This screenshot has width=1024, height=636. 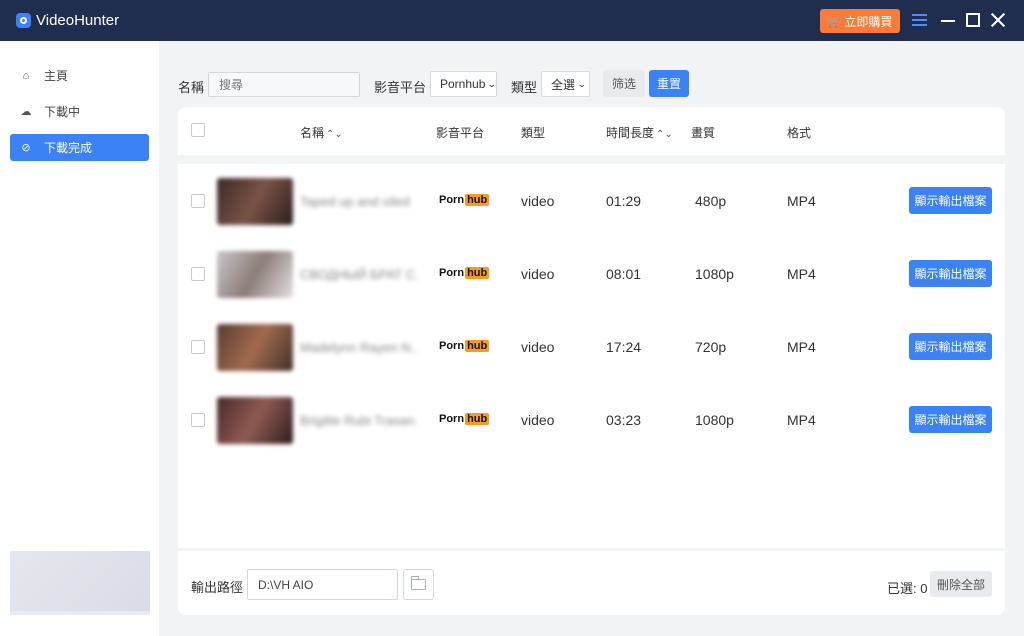 I want to click on video-title: Taped up and oiled, so click(x=355, y=201).